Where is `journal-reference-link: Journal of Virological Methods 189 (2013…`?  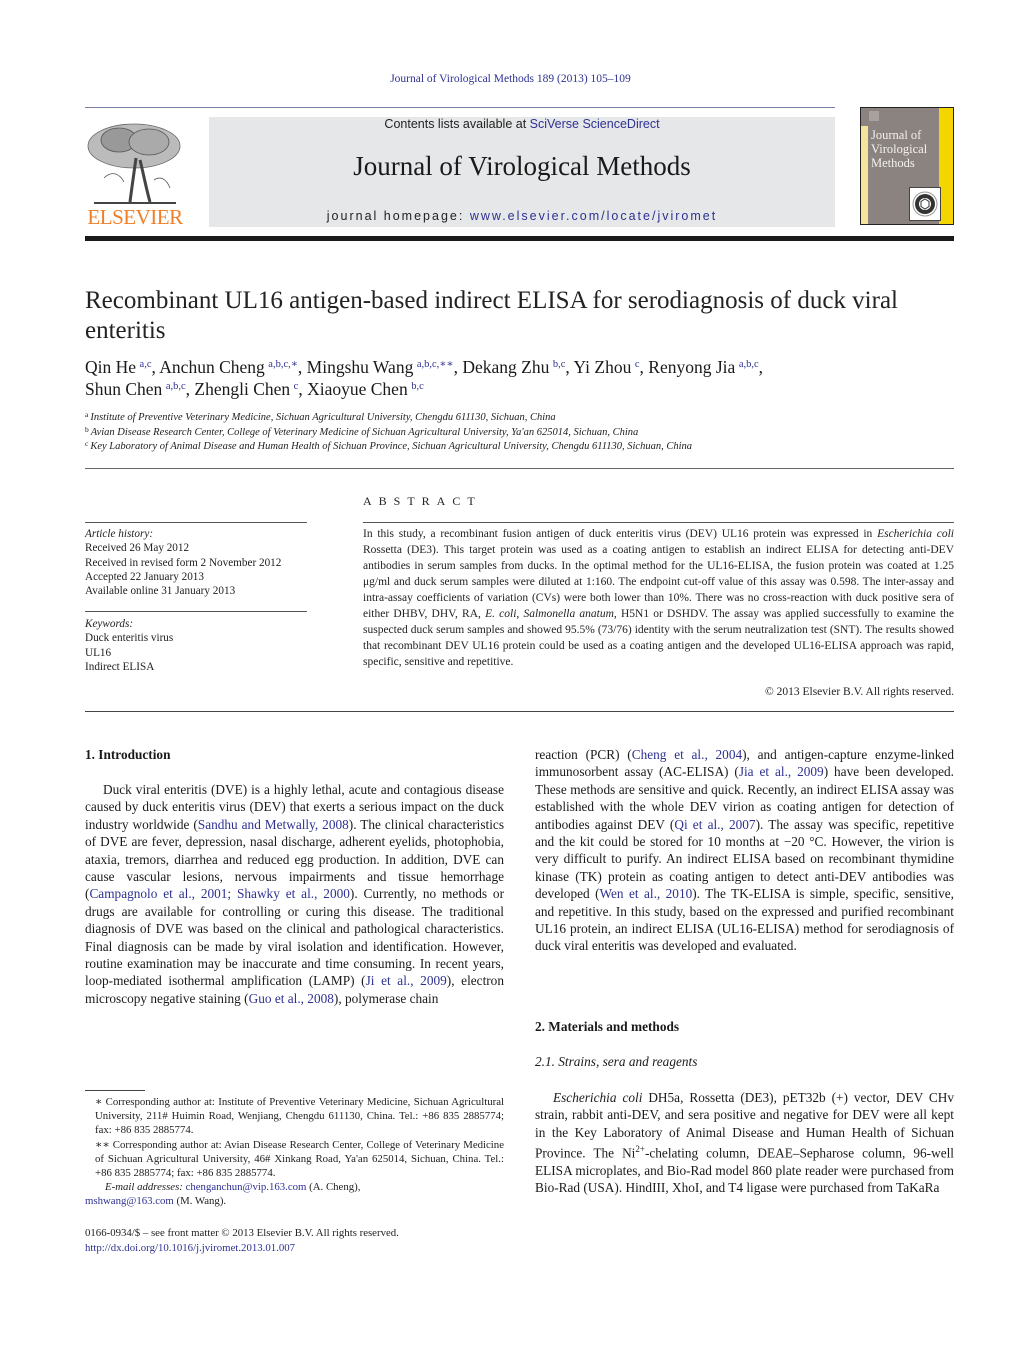
journal-reference-link: Journal of Virological Methods 189 (2013… is located at coordinates (510, 79).